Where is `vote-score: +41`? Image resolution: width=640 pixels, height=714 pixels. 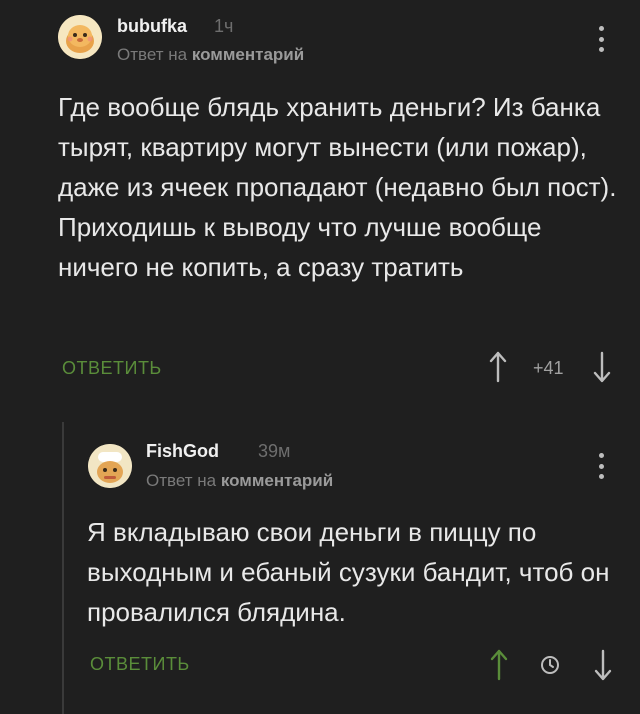
vote-score: +41 is located at coordinates (548, 368).